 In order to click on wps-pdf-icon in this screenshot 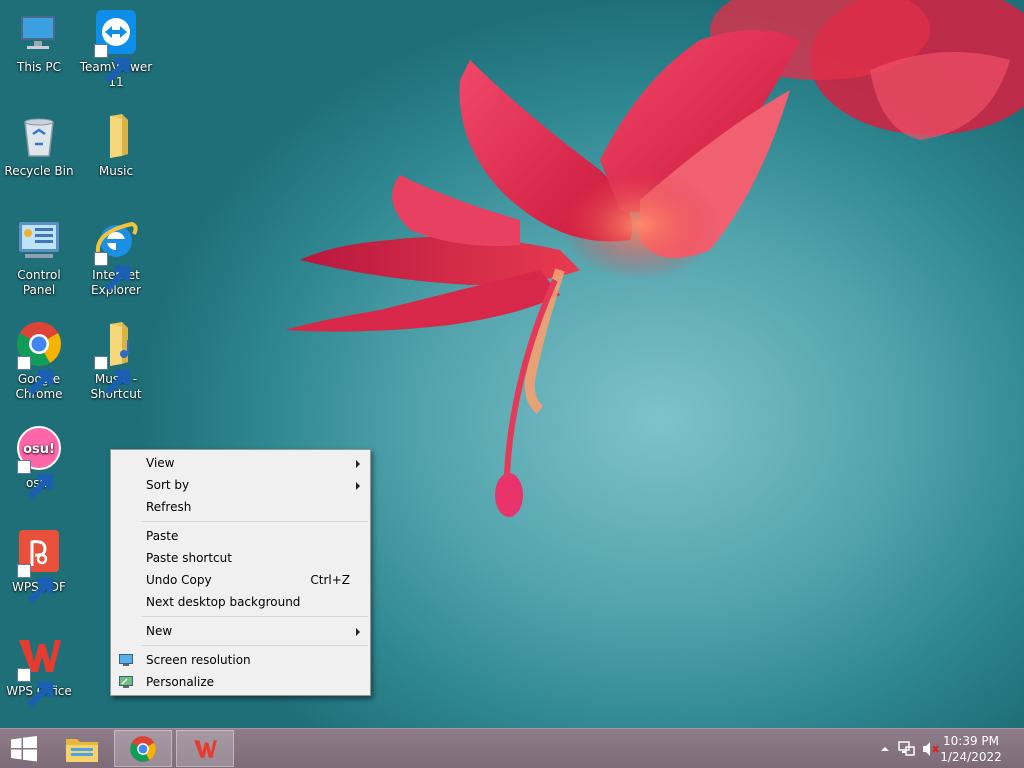, I will do `click(39, 566)`.